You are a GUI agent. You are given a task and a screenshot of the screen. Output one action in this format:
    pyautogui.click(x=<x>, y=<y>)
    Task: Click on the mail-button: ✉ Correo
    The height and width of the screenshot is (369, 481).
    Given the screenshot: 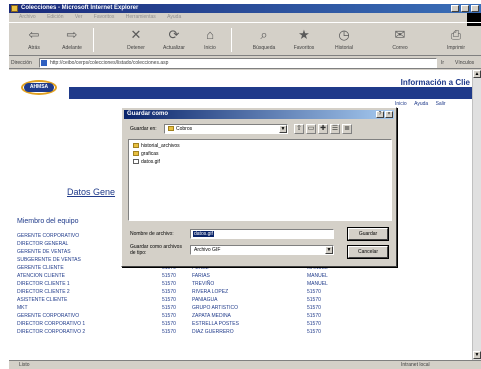 What is the action you would take?
    pyautogui.click(x=400, y=40)
    